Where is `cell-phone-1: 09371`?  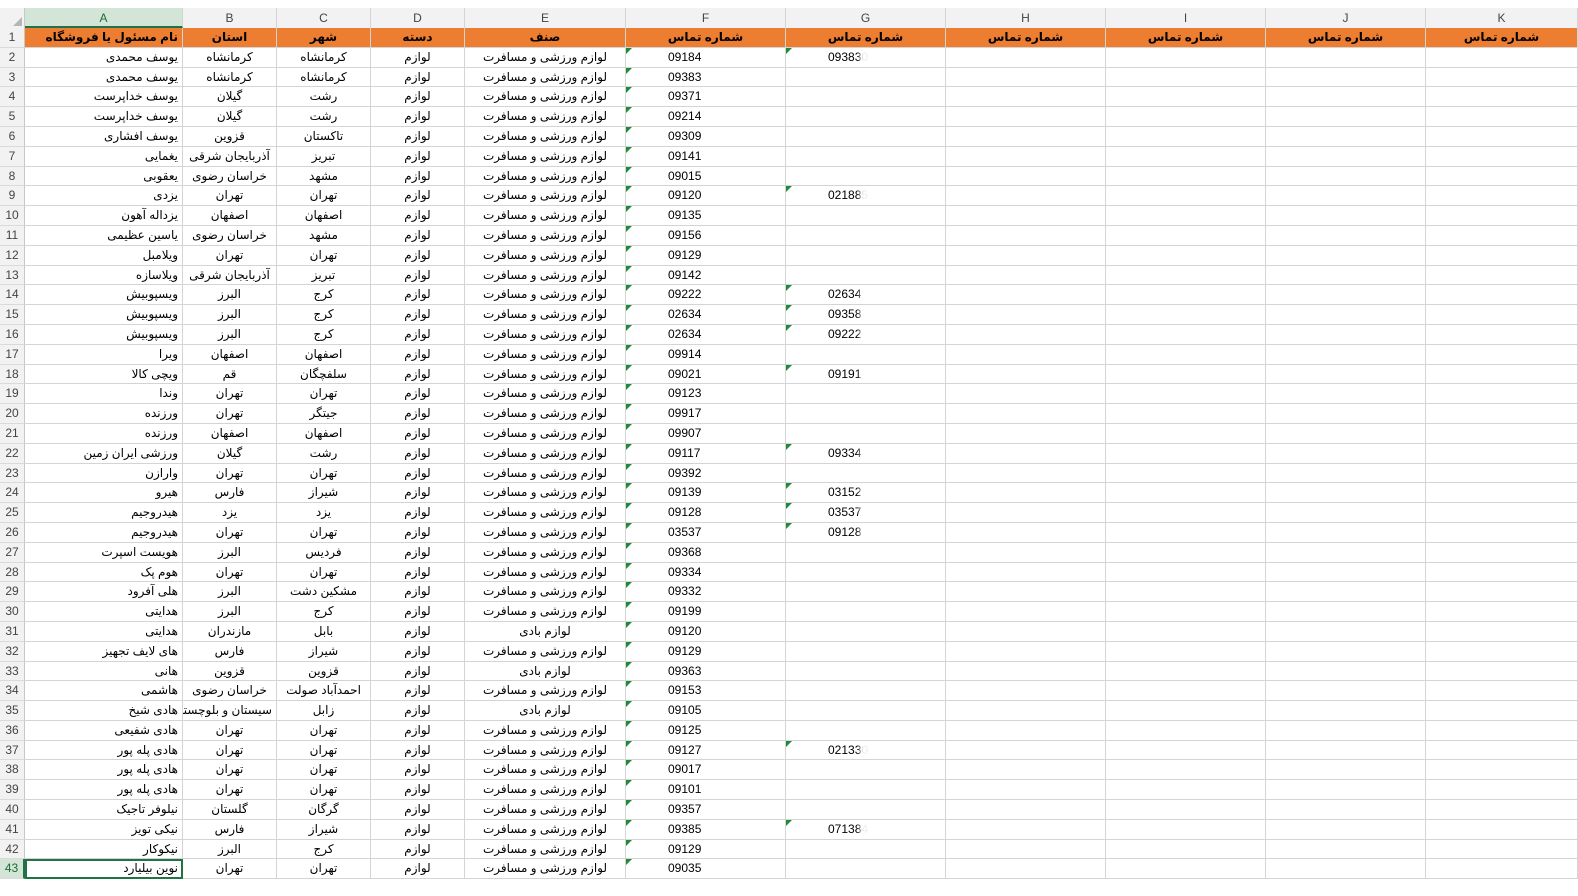 cell-phone-1: 09371 is located at coordinates (706, 97).